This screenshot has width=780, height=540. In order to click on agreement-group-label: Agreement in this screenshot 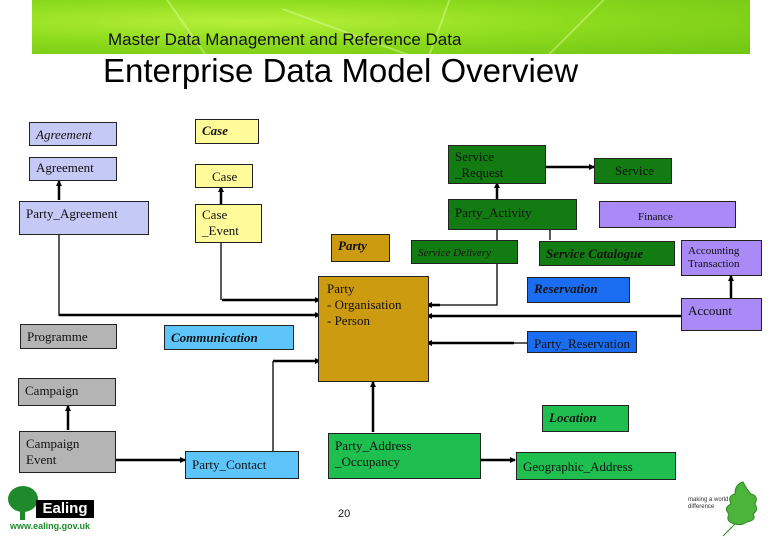, I will do `click(73, 134)`.